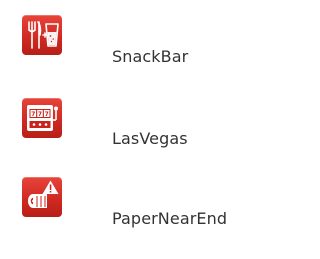 The width and height of the screenshot is (320, 259). I want to click on snackbar-label: SnackBar, so click(150, 56).